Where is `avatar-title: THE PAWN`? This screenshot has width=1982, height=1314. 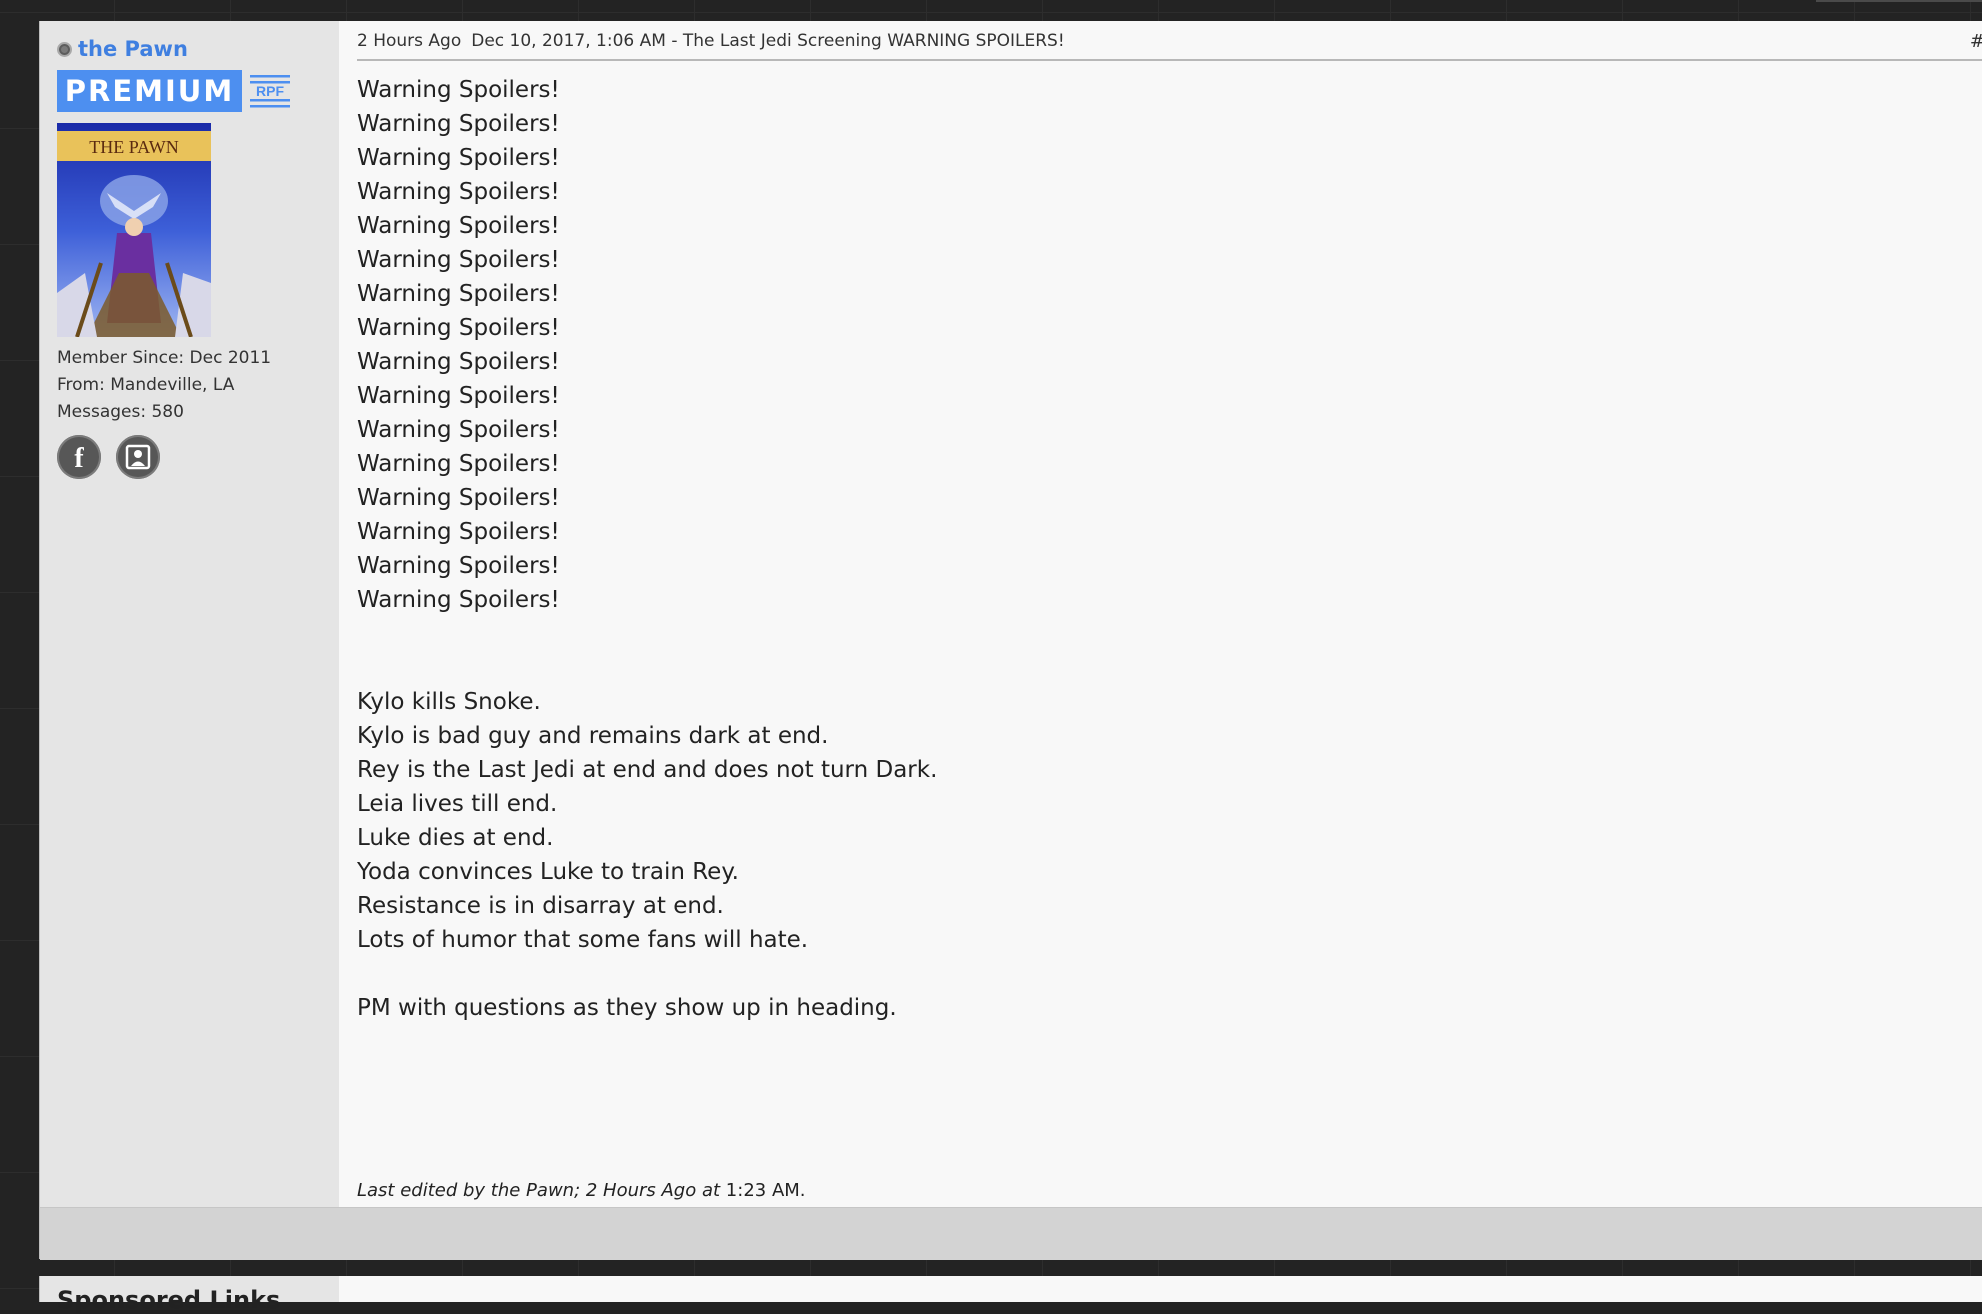 avatar-title: THE PAWN is located at coordinates (133, 147).